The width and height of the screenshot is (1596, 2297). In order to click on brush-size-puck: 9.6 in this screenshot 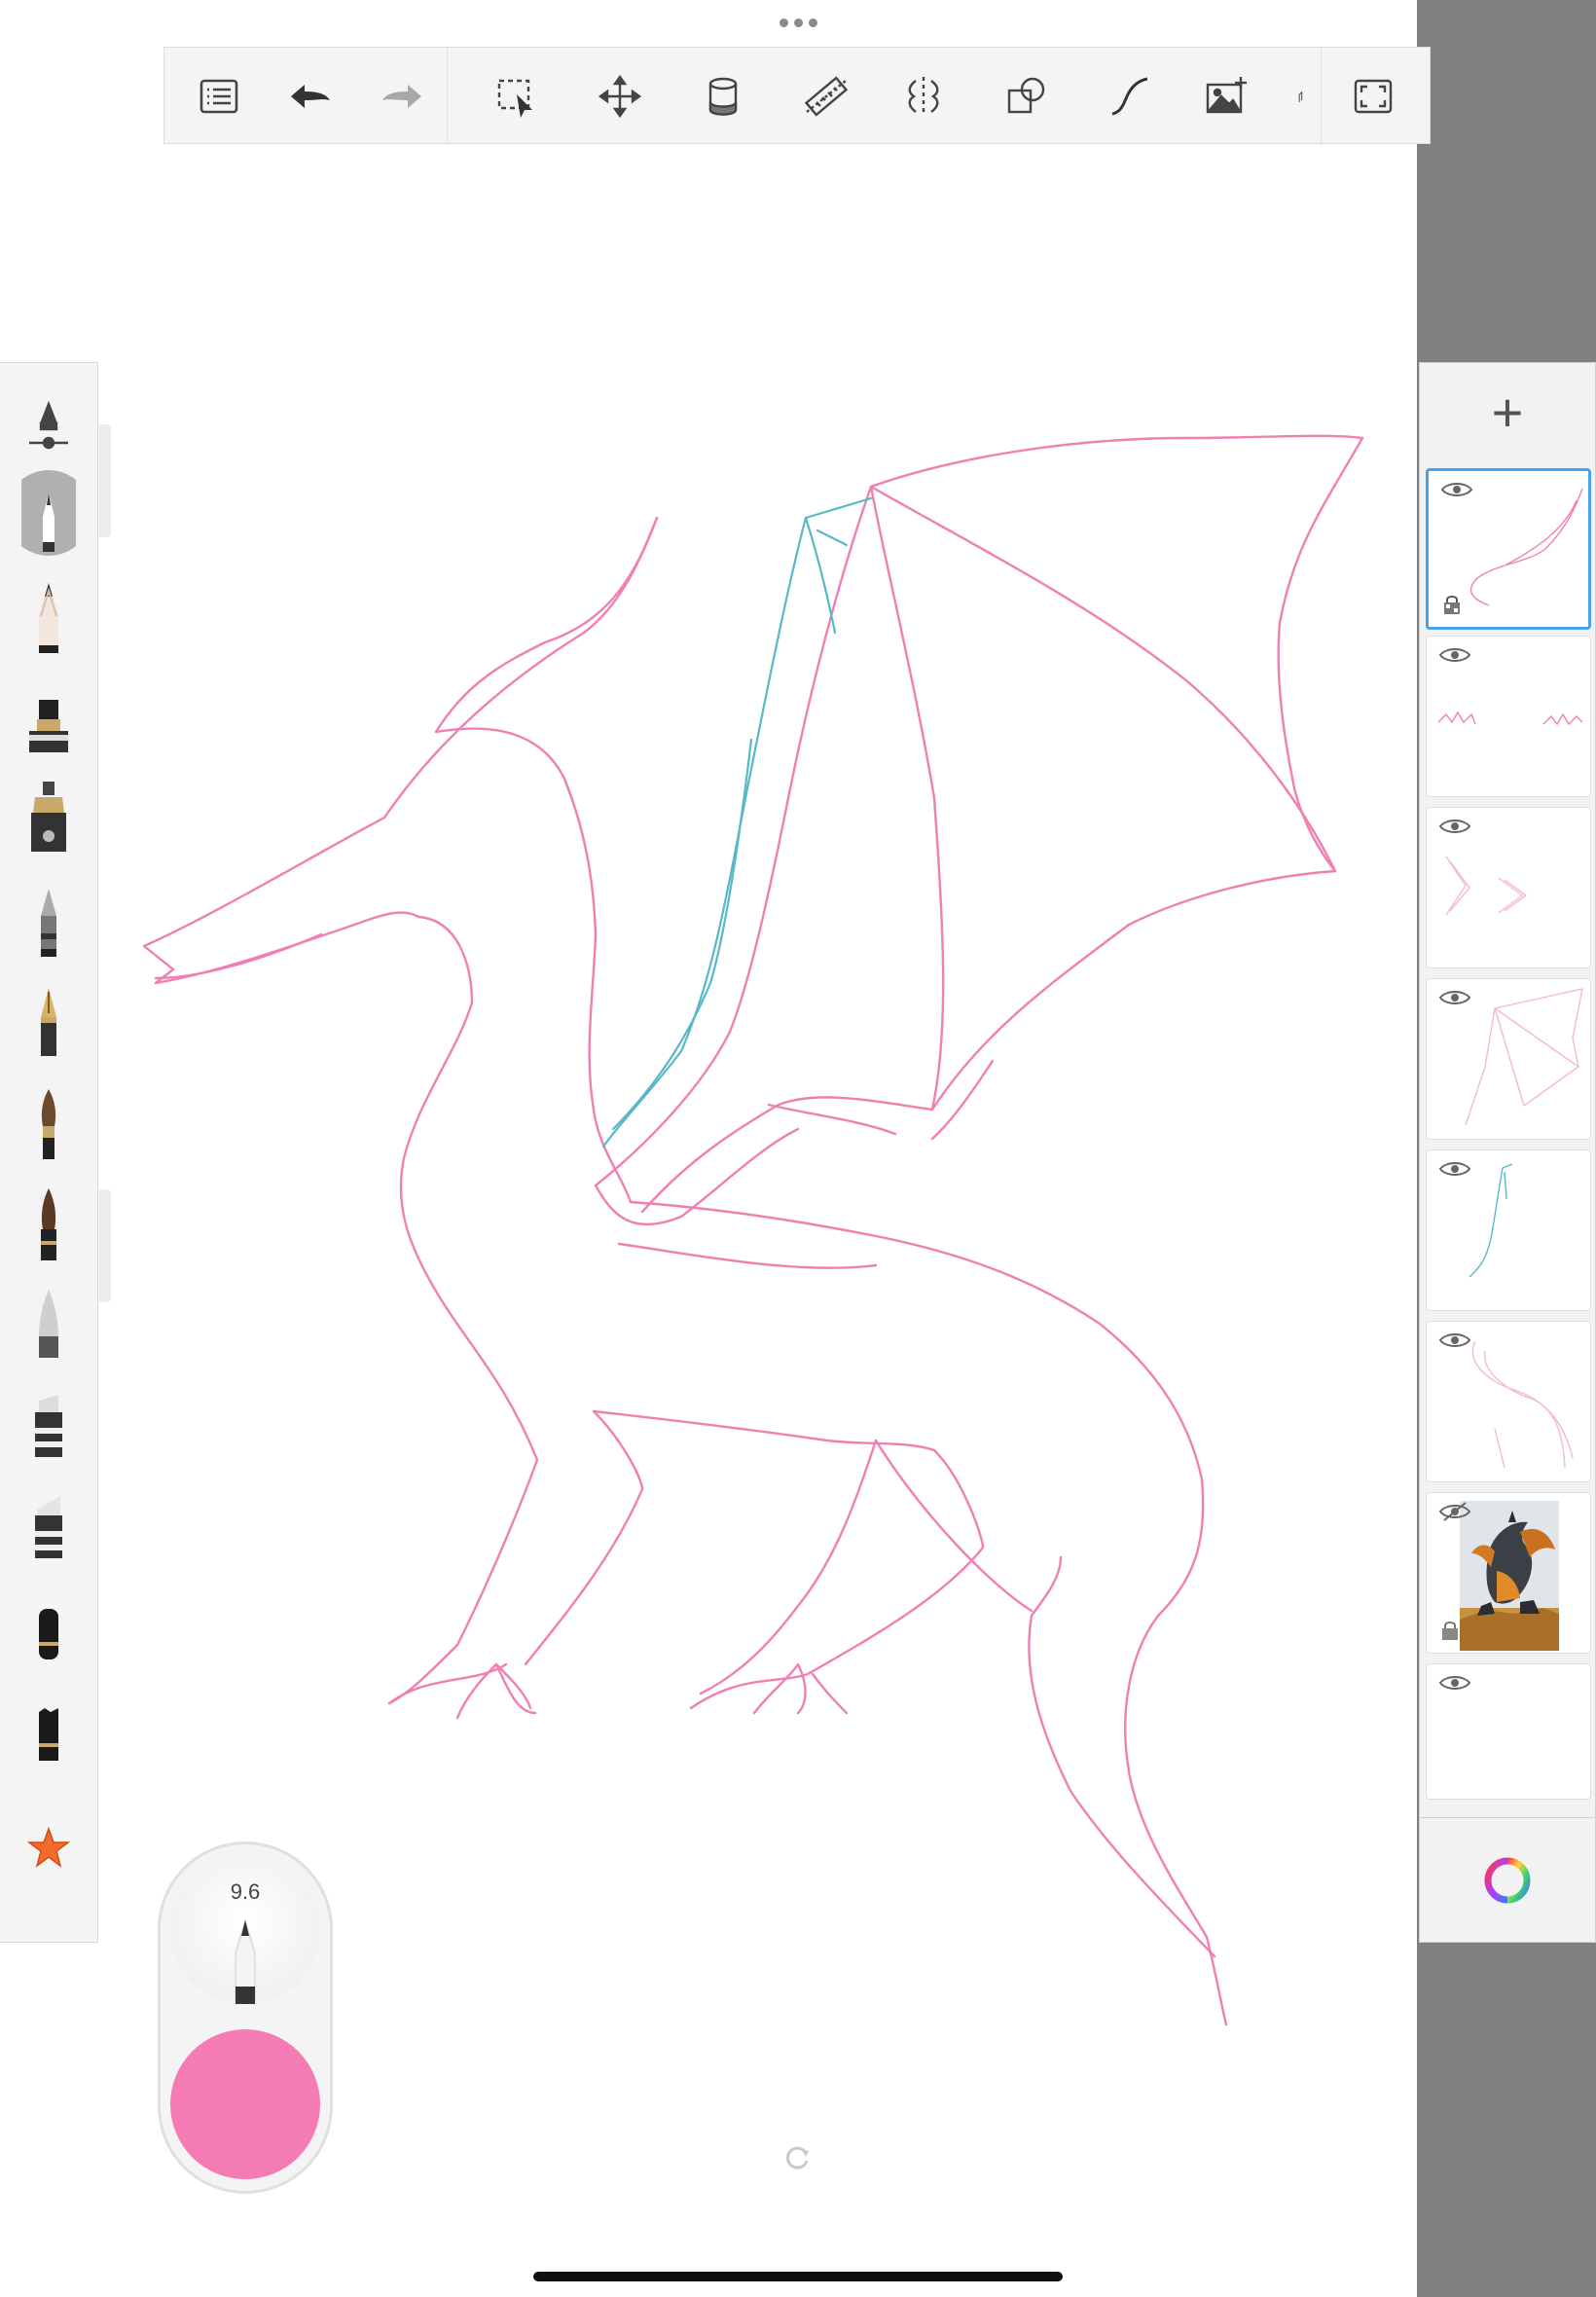, I will do `click(245, 1929)`.